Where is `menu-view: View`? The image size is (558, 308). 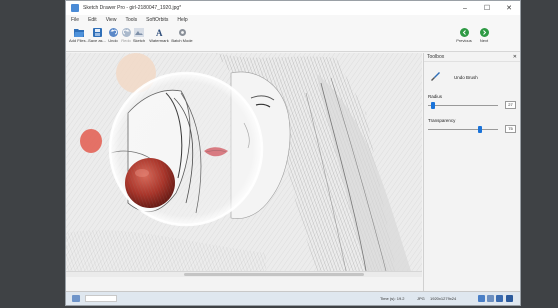
menu-view: View is located at coordinates (111, 20).